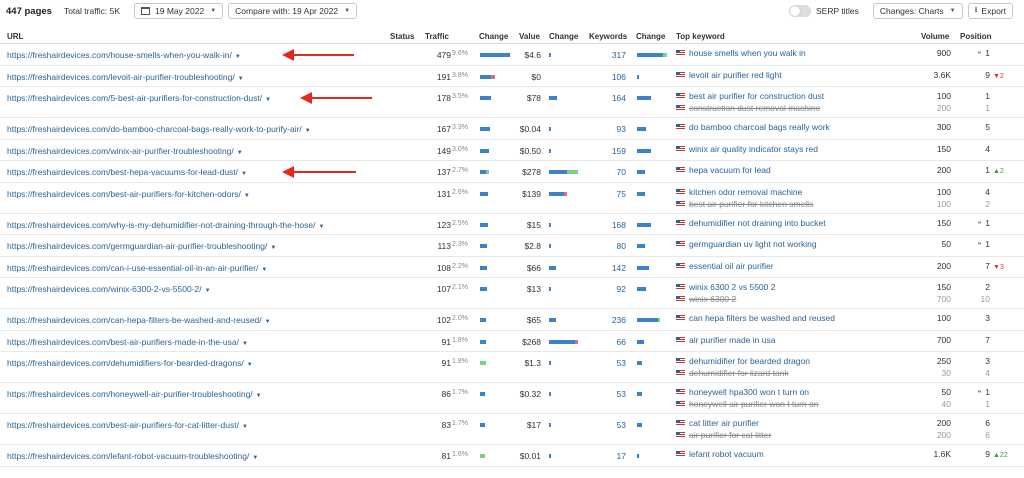 This screenshot has height=478, width=1024. What do you see at coordinates (751, 204) in the screenshot?
I see `top-keyword-text: best air purifier for kitchen smells` at bounding box center [751, 204].